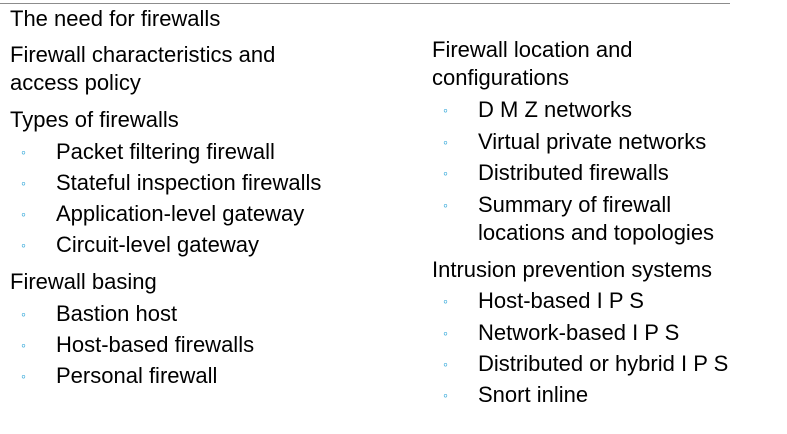 The height and width of the screenshot is (434, 787). I want to click on list-item-label: locations and topologies, so click(596, 232).